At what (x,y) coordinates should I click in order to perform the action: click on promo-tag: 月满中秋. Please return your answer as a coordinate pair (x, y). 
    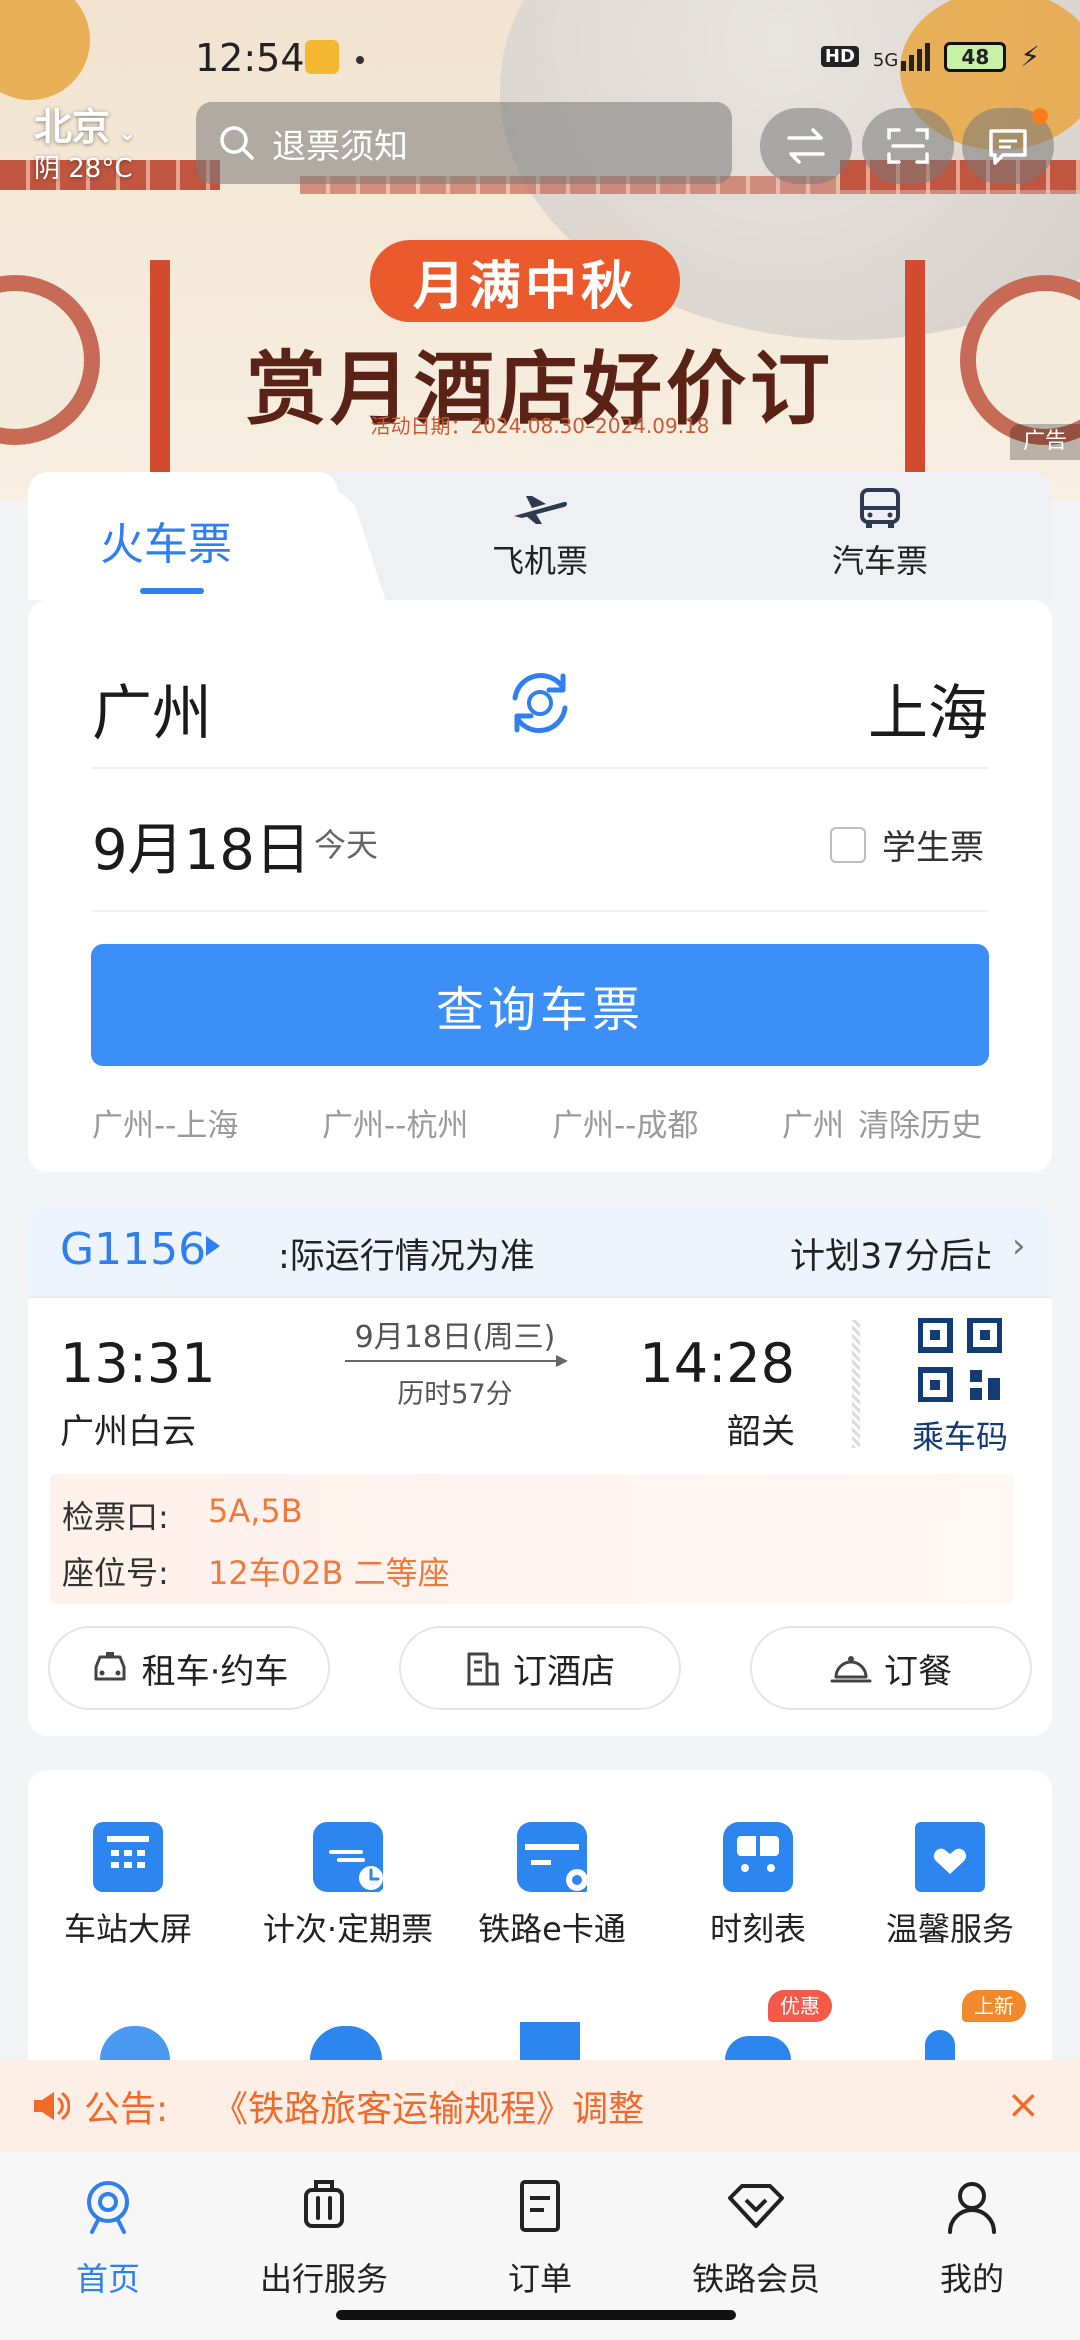
    Looking at the image, I should click on (525, 281).